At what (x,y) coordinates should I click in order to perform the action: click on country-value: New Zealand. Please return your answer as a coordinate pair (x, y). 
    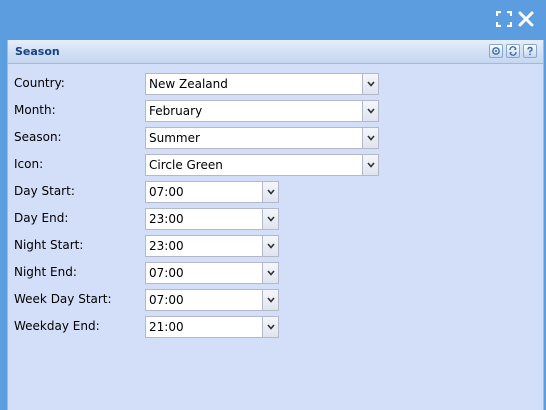
    Looking at the image, I should click on (188, 84).